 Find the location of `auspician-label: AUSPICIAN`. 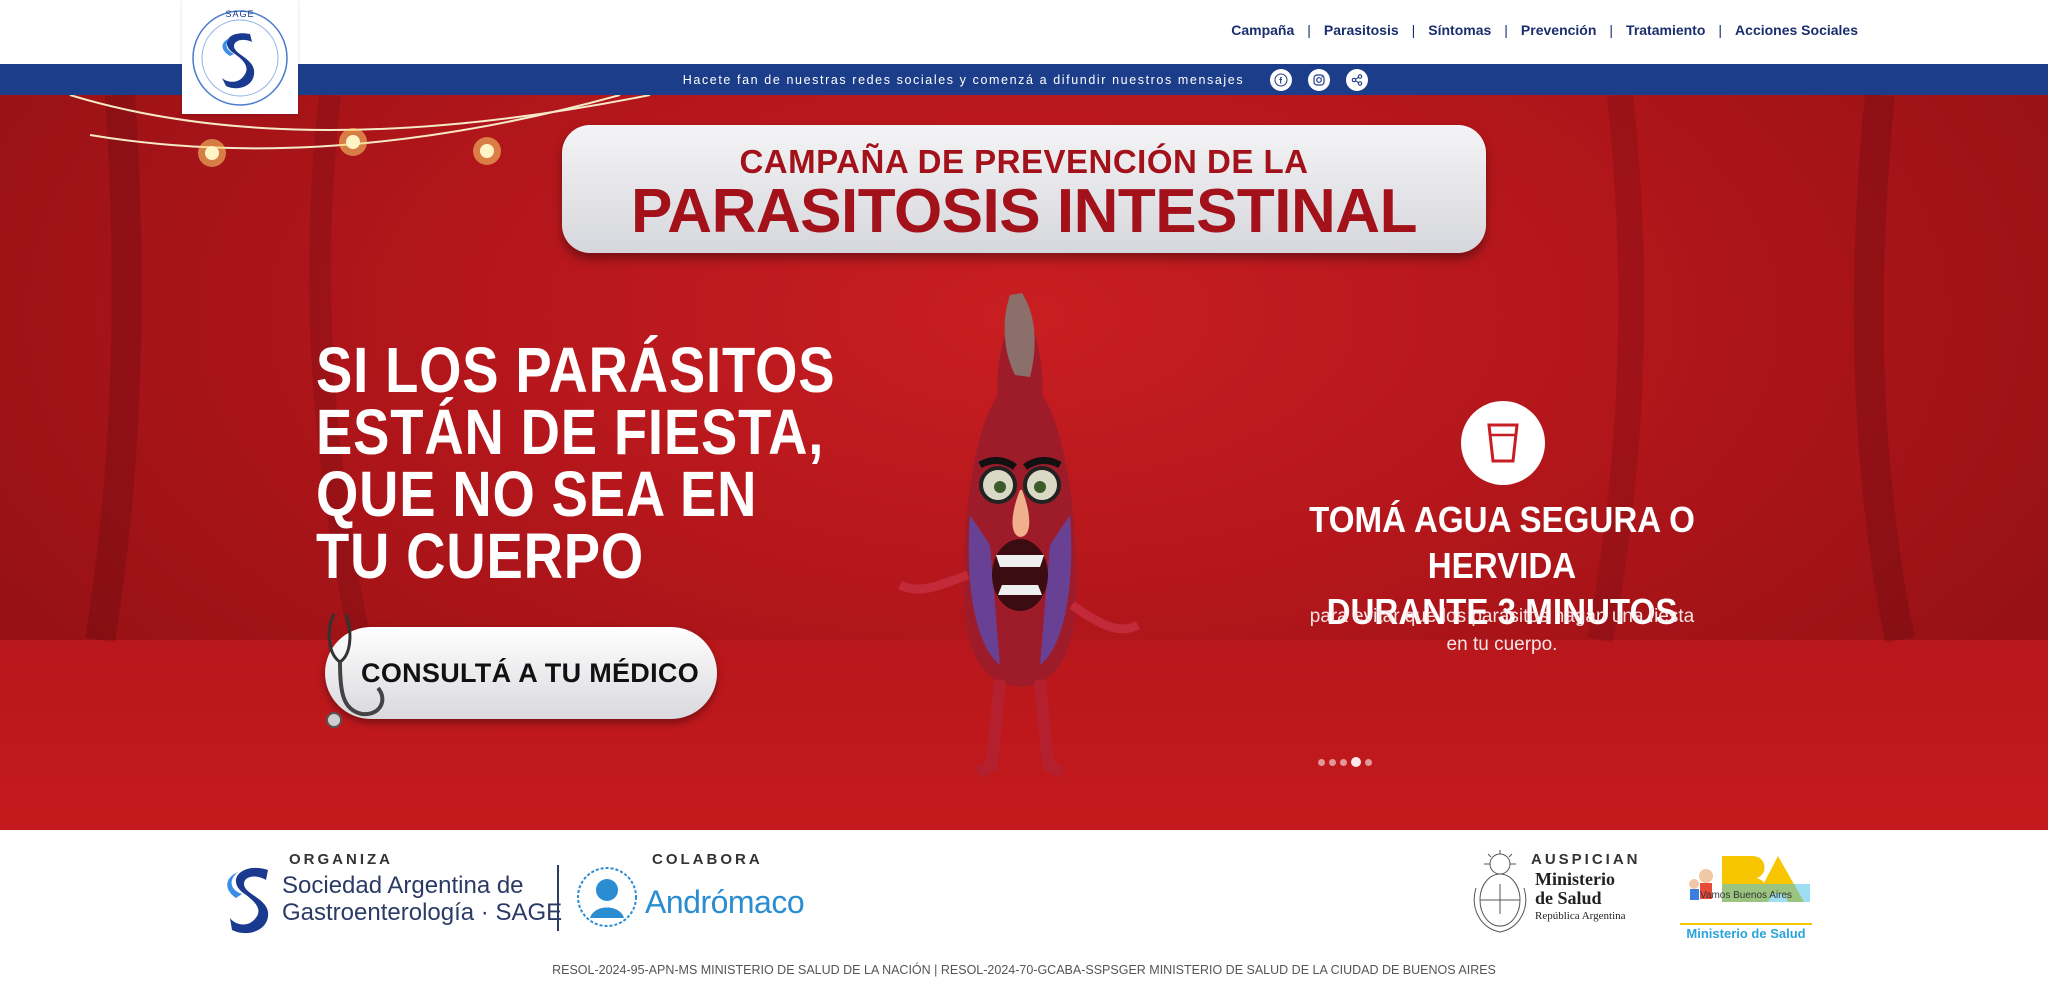

auspician-label: AUSPICIAN is located at coordinates (1586, 859).